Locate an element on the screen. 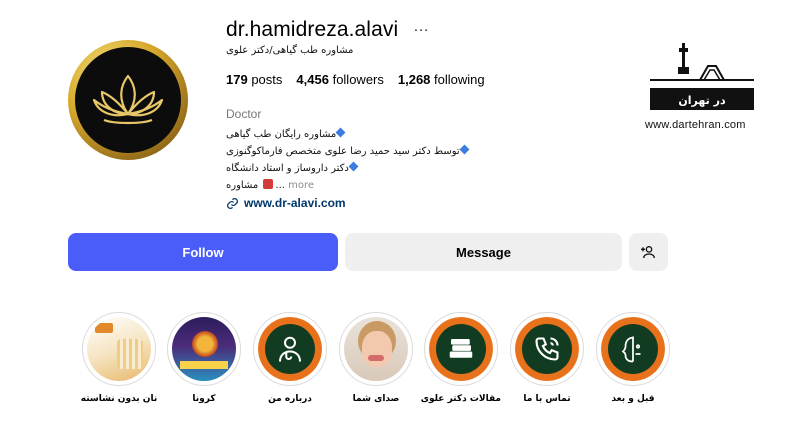  message-button: Message is located at coordinates (483, 252).